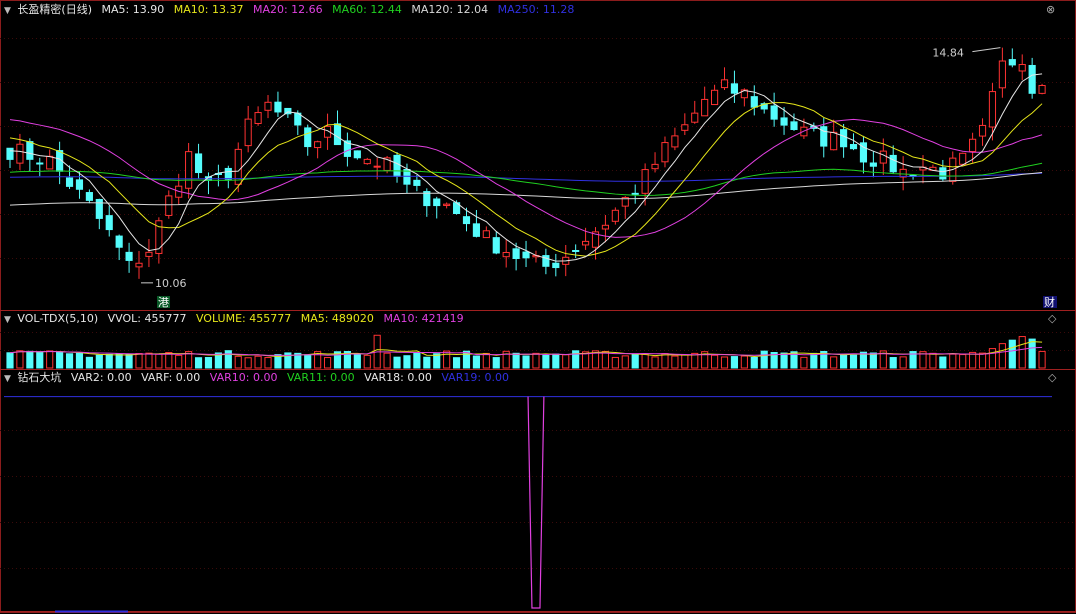  What do you see at coordinates (337, 318) in the screenshot?
I see `vol-ma5-label: MA5: 489020` at bounding box center [337, 318].